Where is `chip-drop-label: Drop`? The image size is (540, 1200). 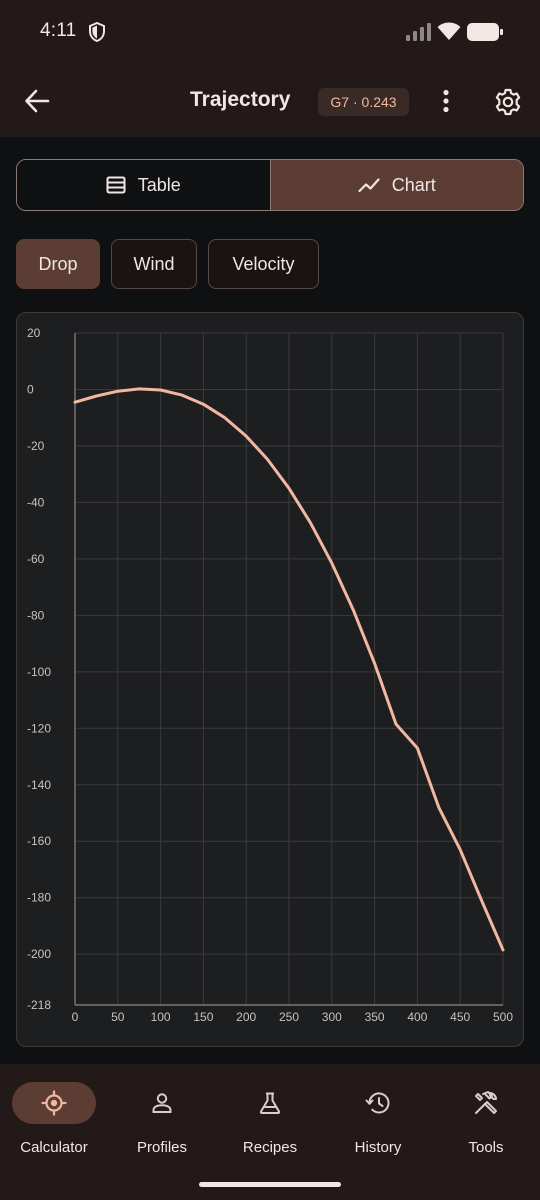 chip-drop-label: Drop is located at coordinates (58, 263).